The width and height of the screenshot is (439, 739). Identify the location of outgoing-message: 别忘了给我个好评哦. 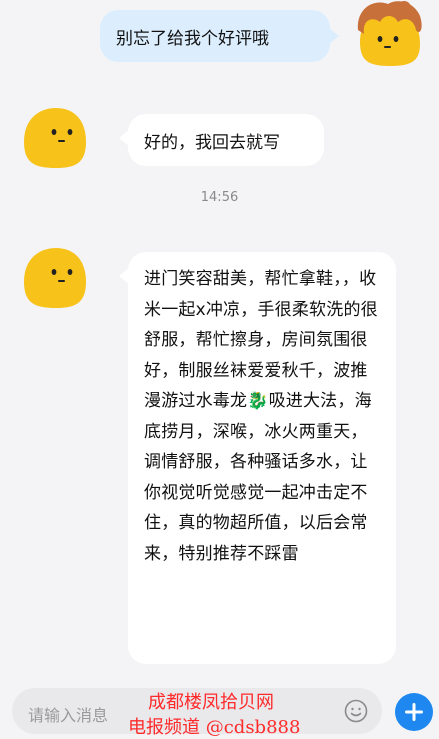
(219, 36).